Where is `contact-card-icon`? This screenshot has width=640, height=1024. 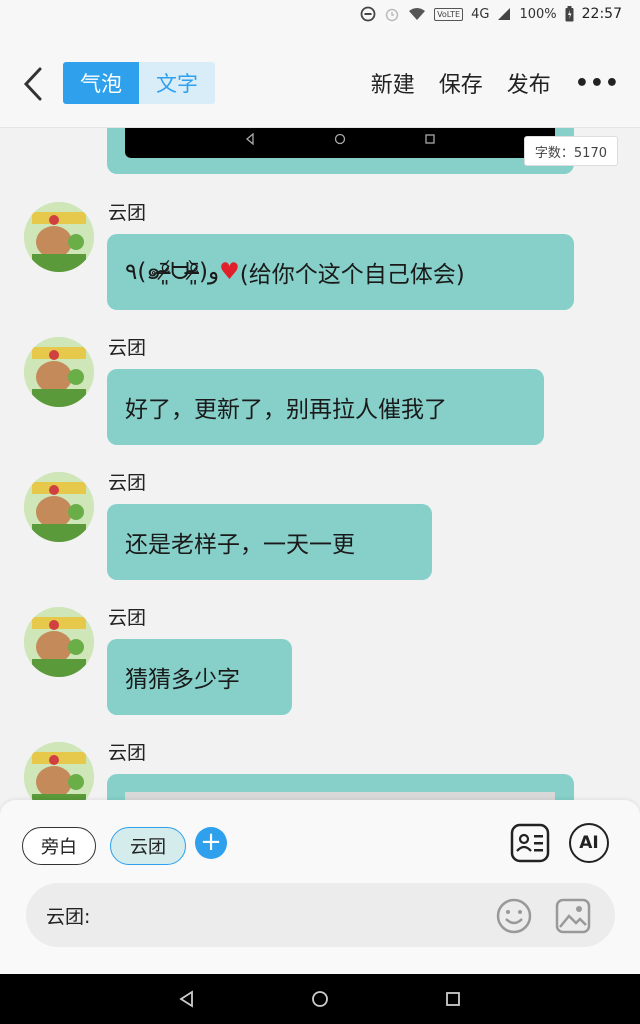 contact-card-icon is located at coordinates (530, 843).